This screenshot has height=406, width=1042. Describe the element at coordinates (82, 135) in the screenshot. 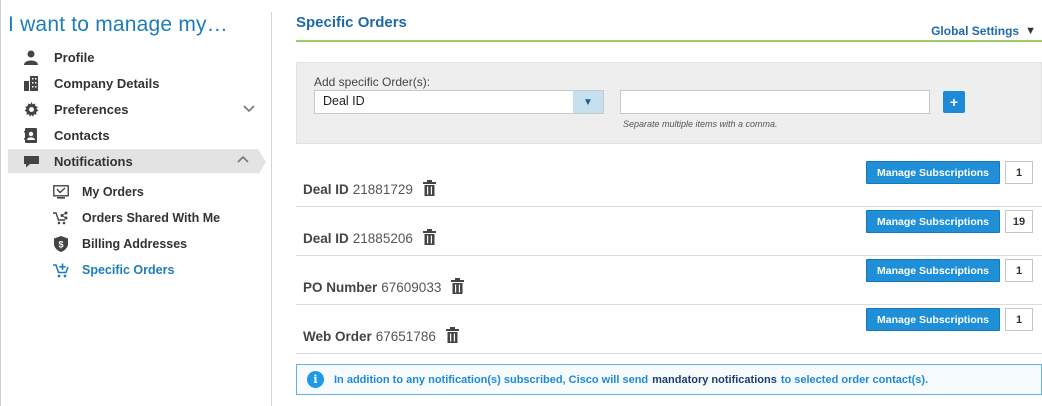

I see `sidebar-item-label: Contacts` at that location.